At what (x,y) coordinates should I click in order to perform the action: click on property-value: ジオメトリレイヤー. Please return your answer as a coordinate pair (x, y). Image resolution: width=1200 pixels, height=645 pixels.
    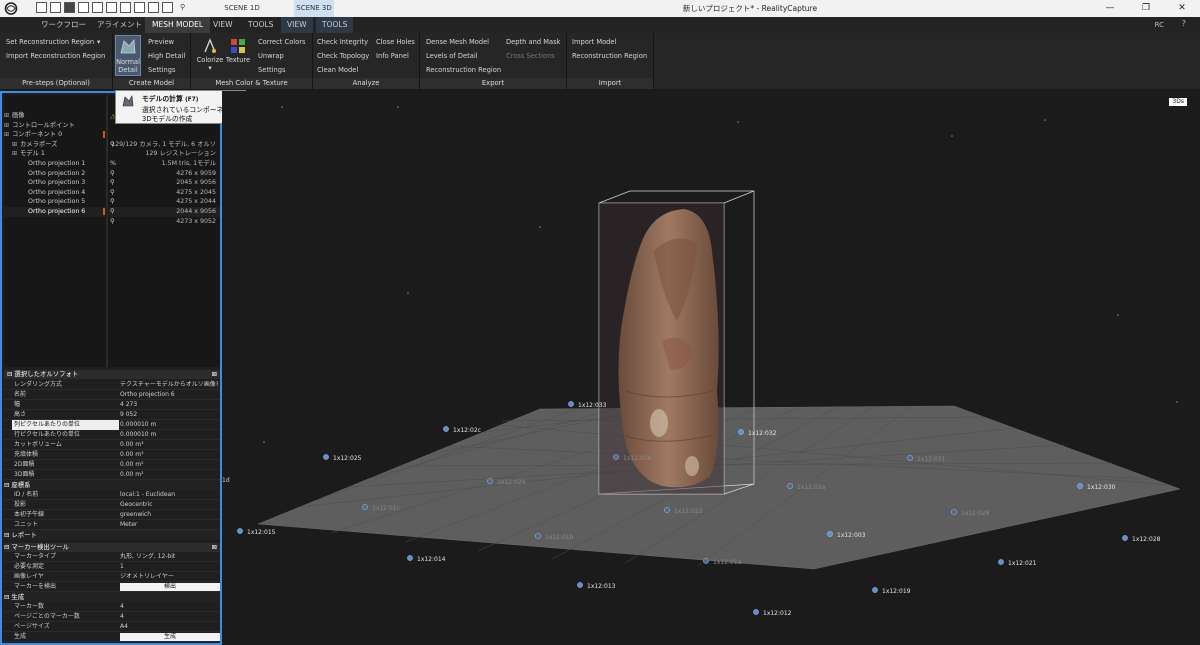
    Looking at the image, I should click on (169, 577).